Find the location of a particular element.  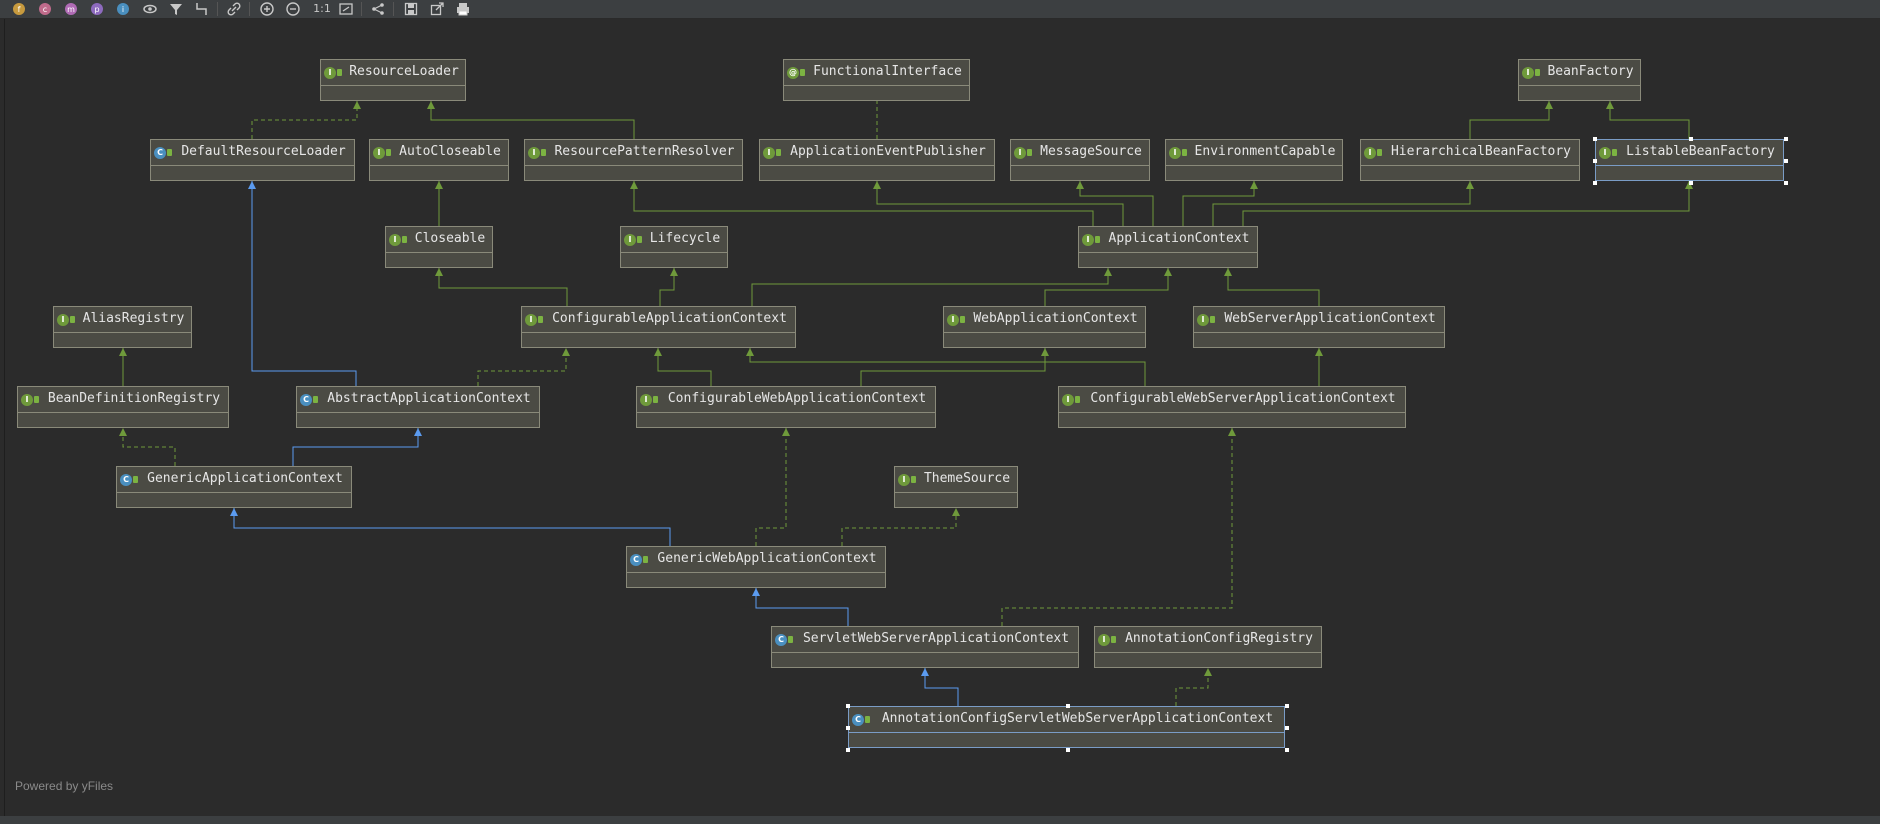

node-generic-application-context: C GenericApplicationContext is located at coordinates (234, 487).